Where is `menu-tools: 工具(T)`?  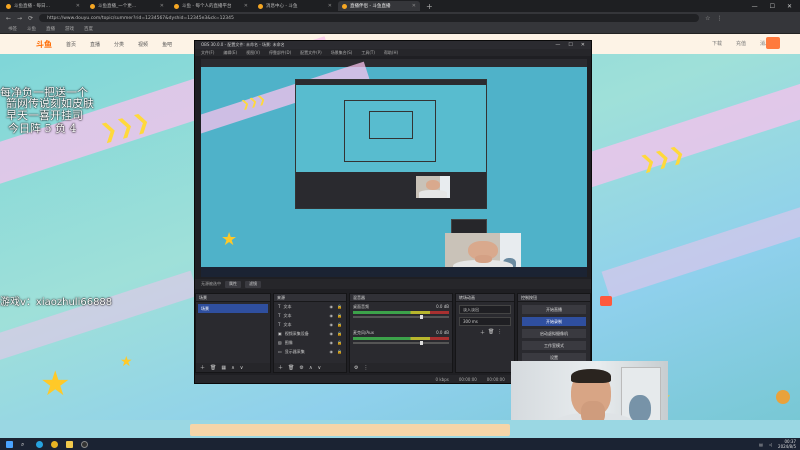 menu-tools: 工具(T) is located at coordinates (368, 53).